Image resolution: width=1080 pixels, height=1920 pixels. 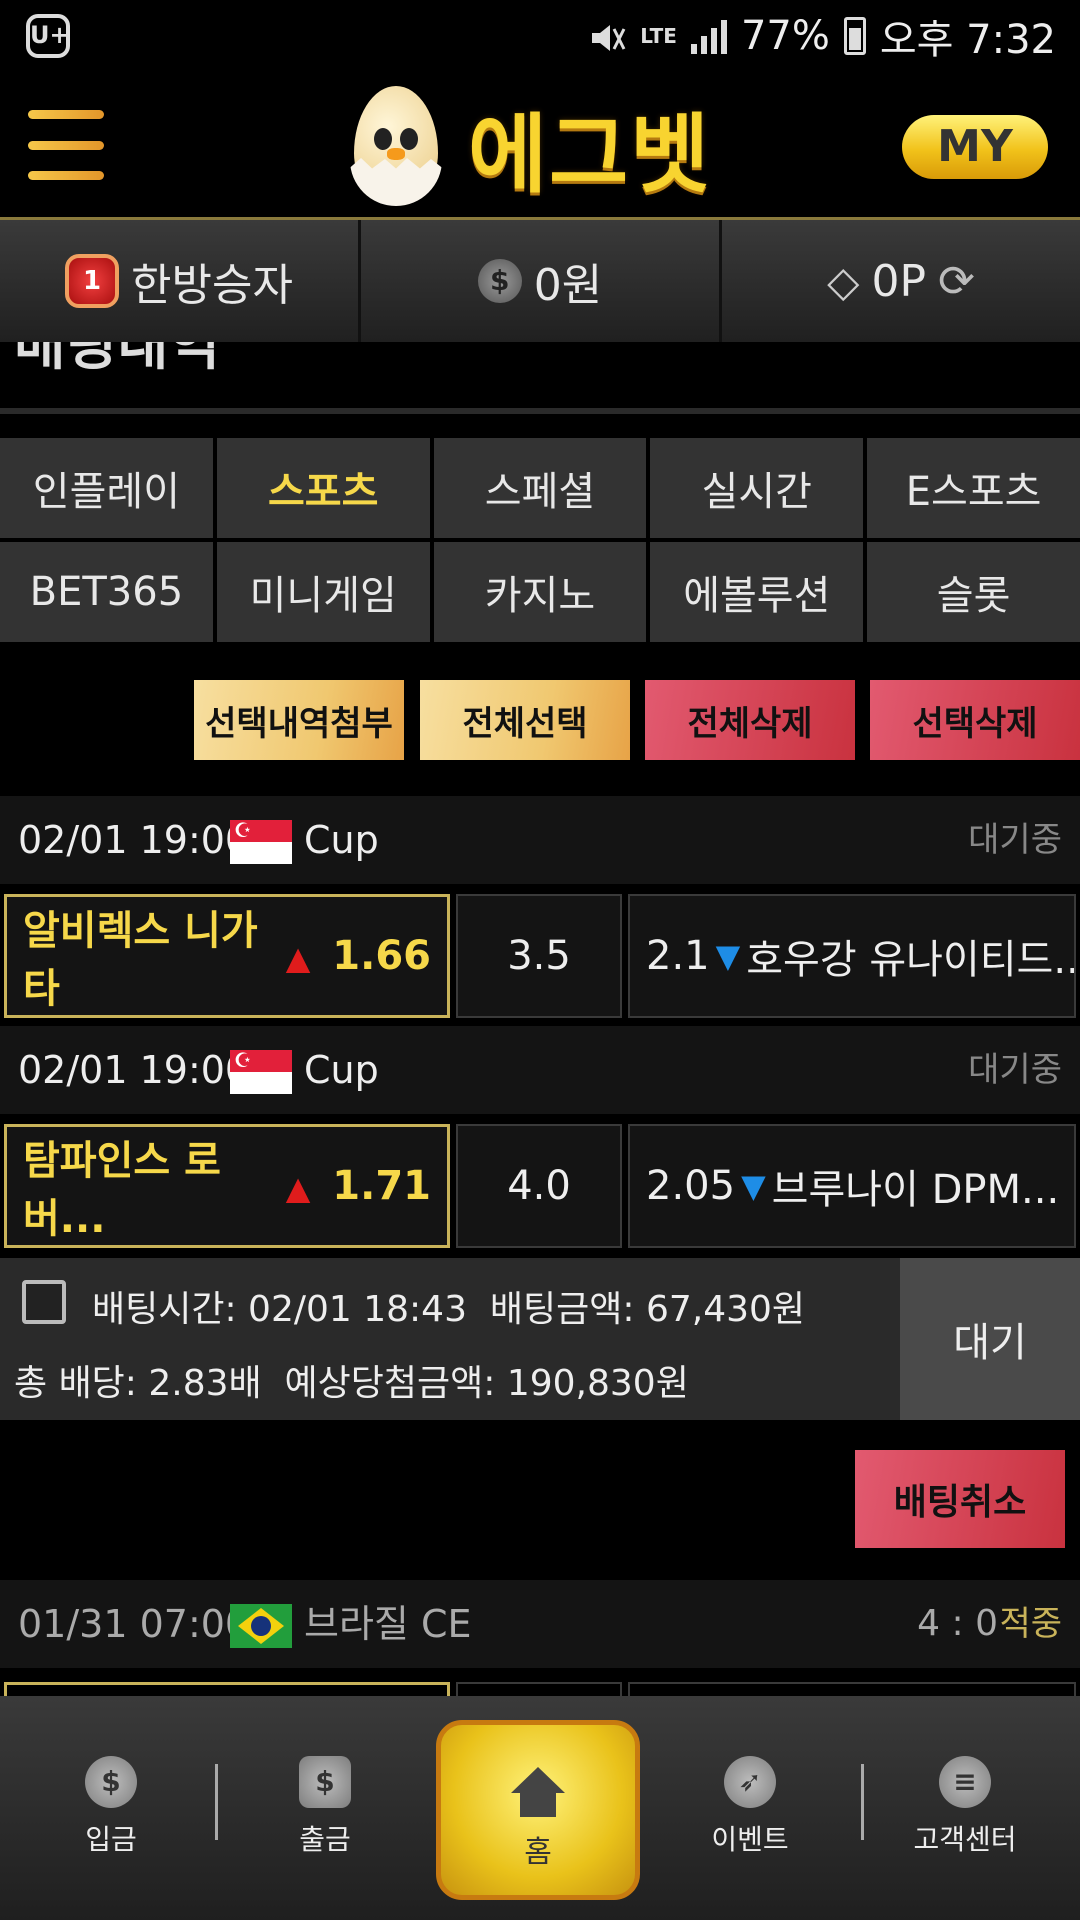 What do you see at coordinates (525, 720) in the screenshot?
I see `select-all-button: 전체선택` at bounding box center [525, 720].